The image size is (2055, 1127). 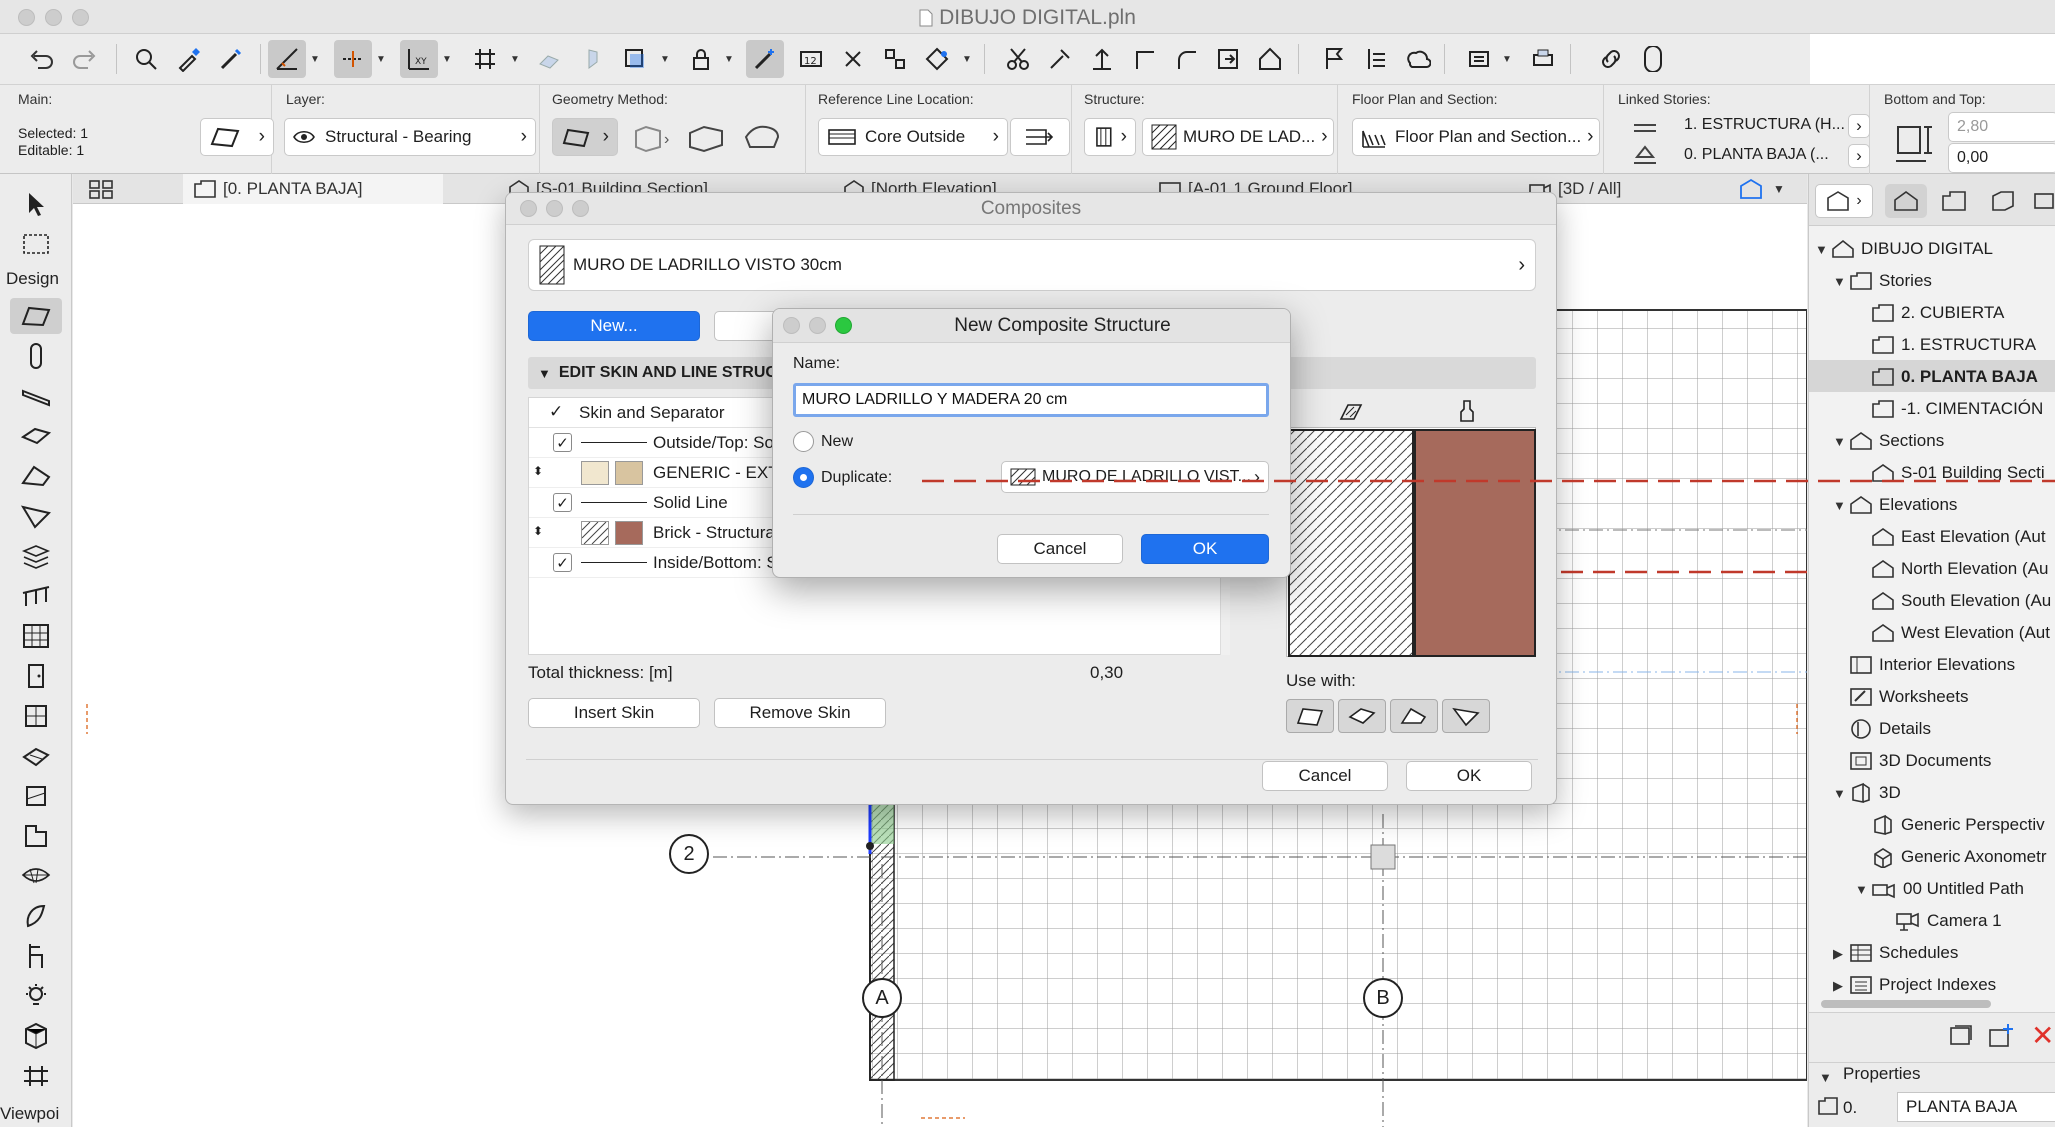 I want to click on reference-offset-button, so click(x=1040, y=137).